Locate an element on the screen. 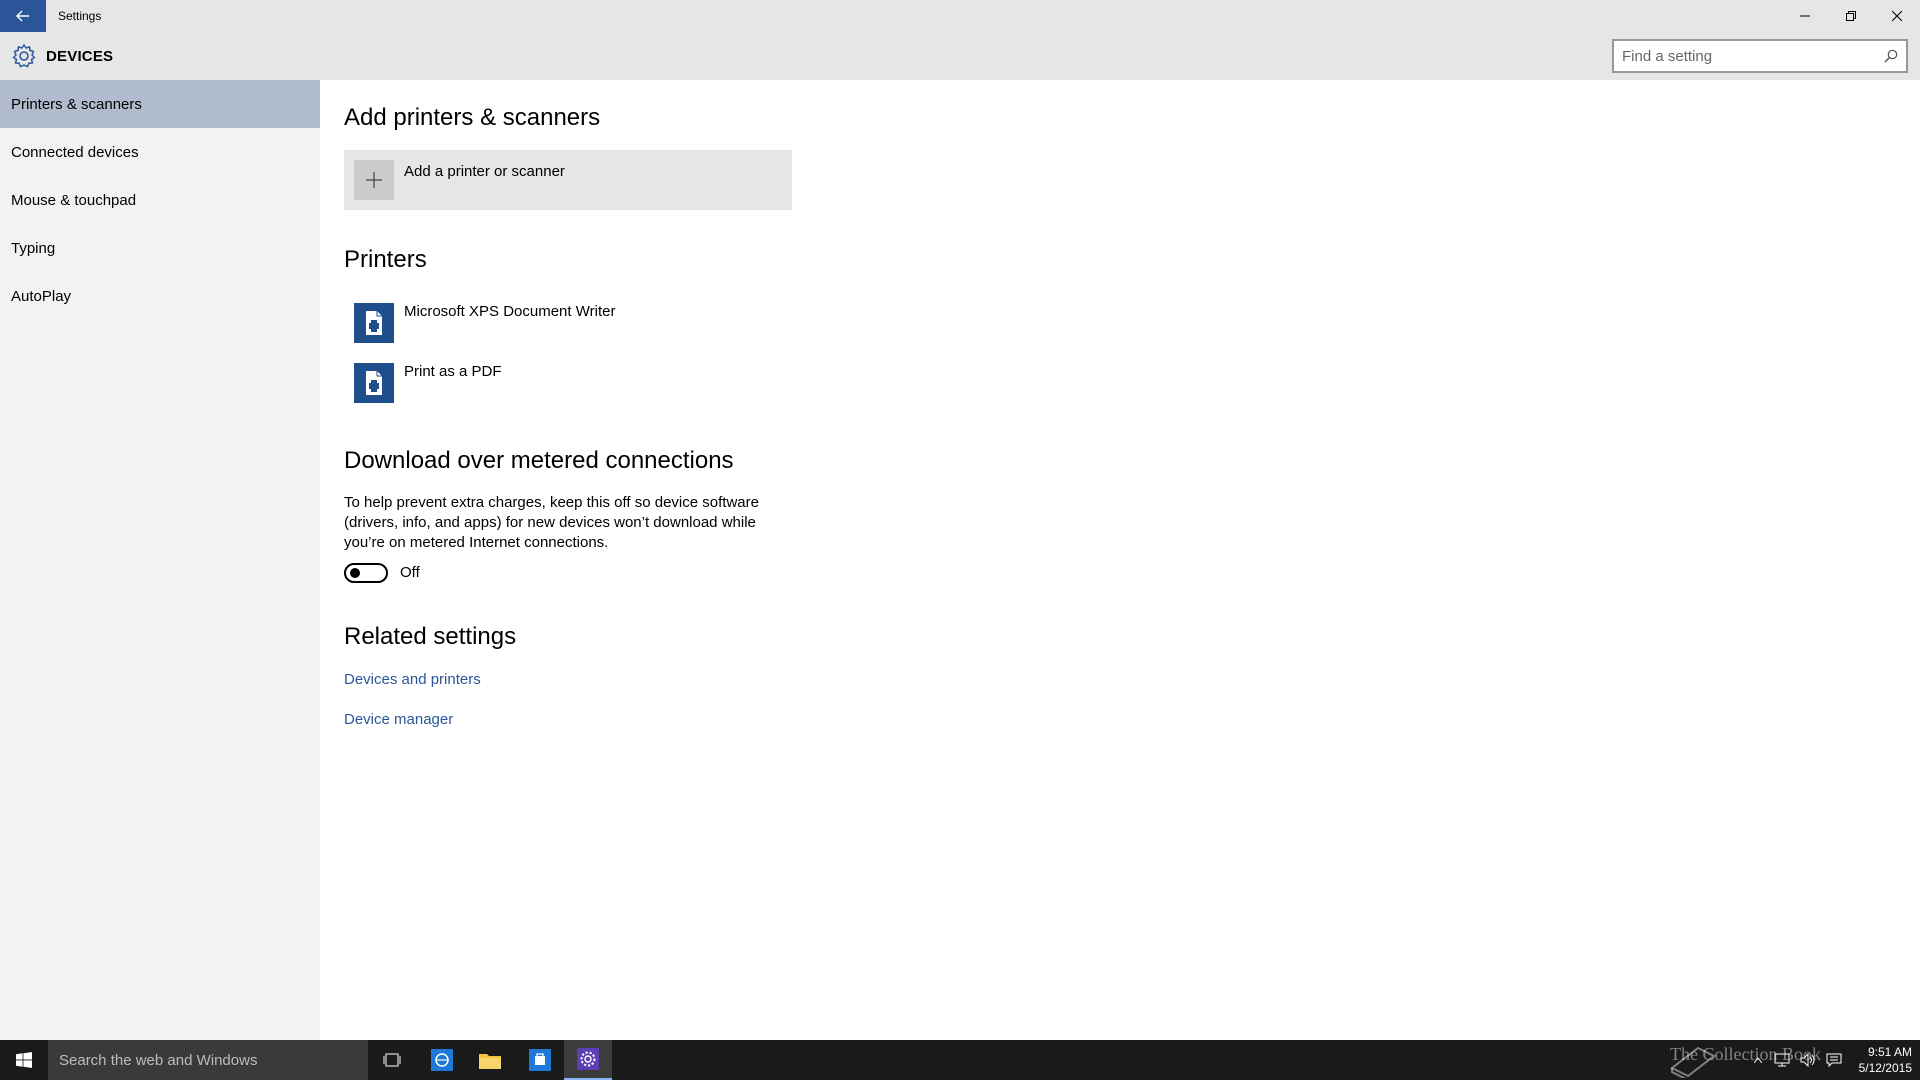 The height and width of the screenshot is (1080, 1920). related-settings-heading: Related settings is located at coordinates (430, 636).